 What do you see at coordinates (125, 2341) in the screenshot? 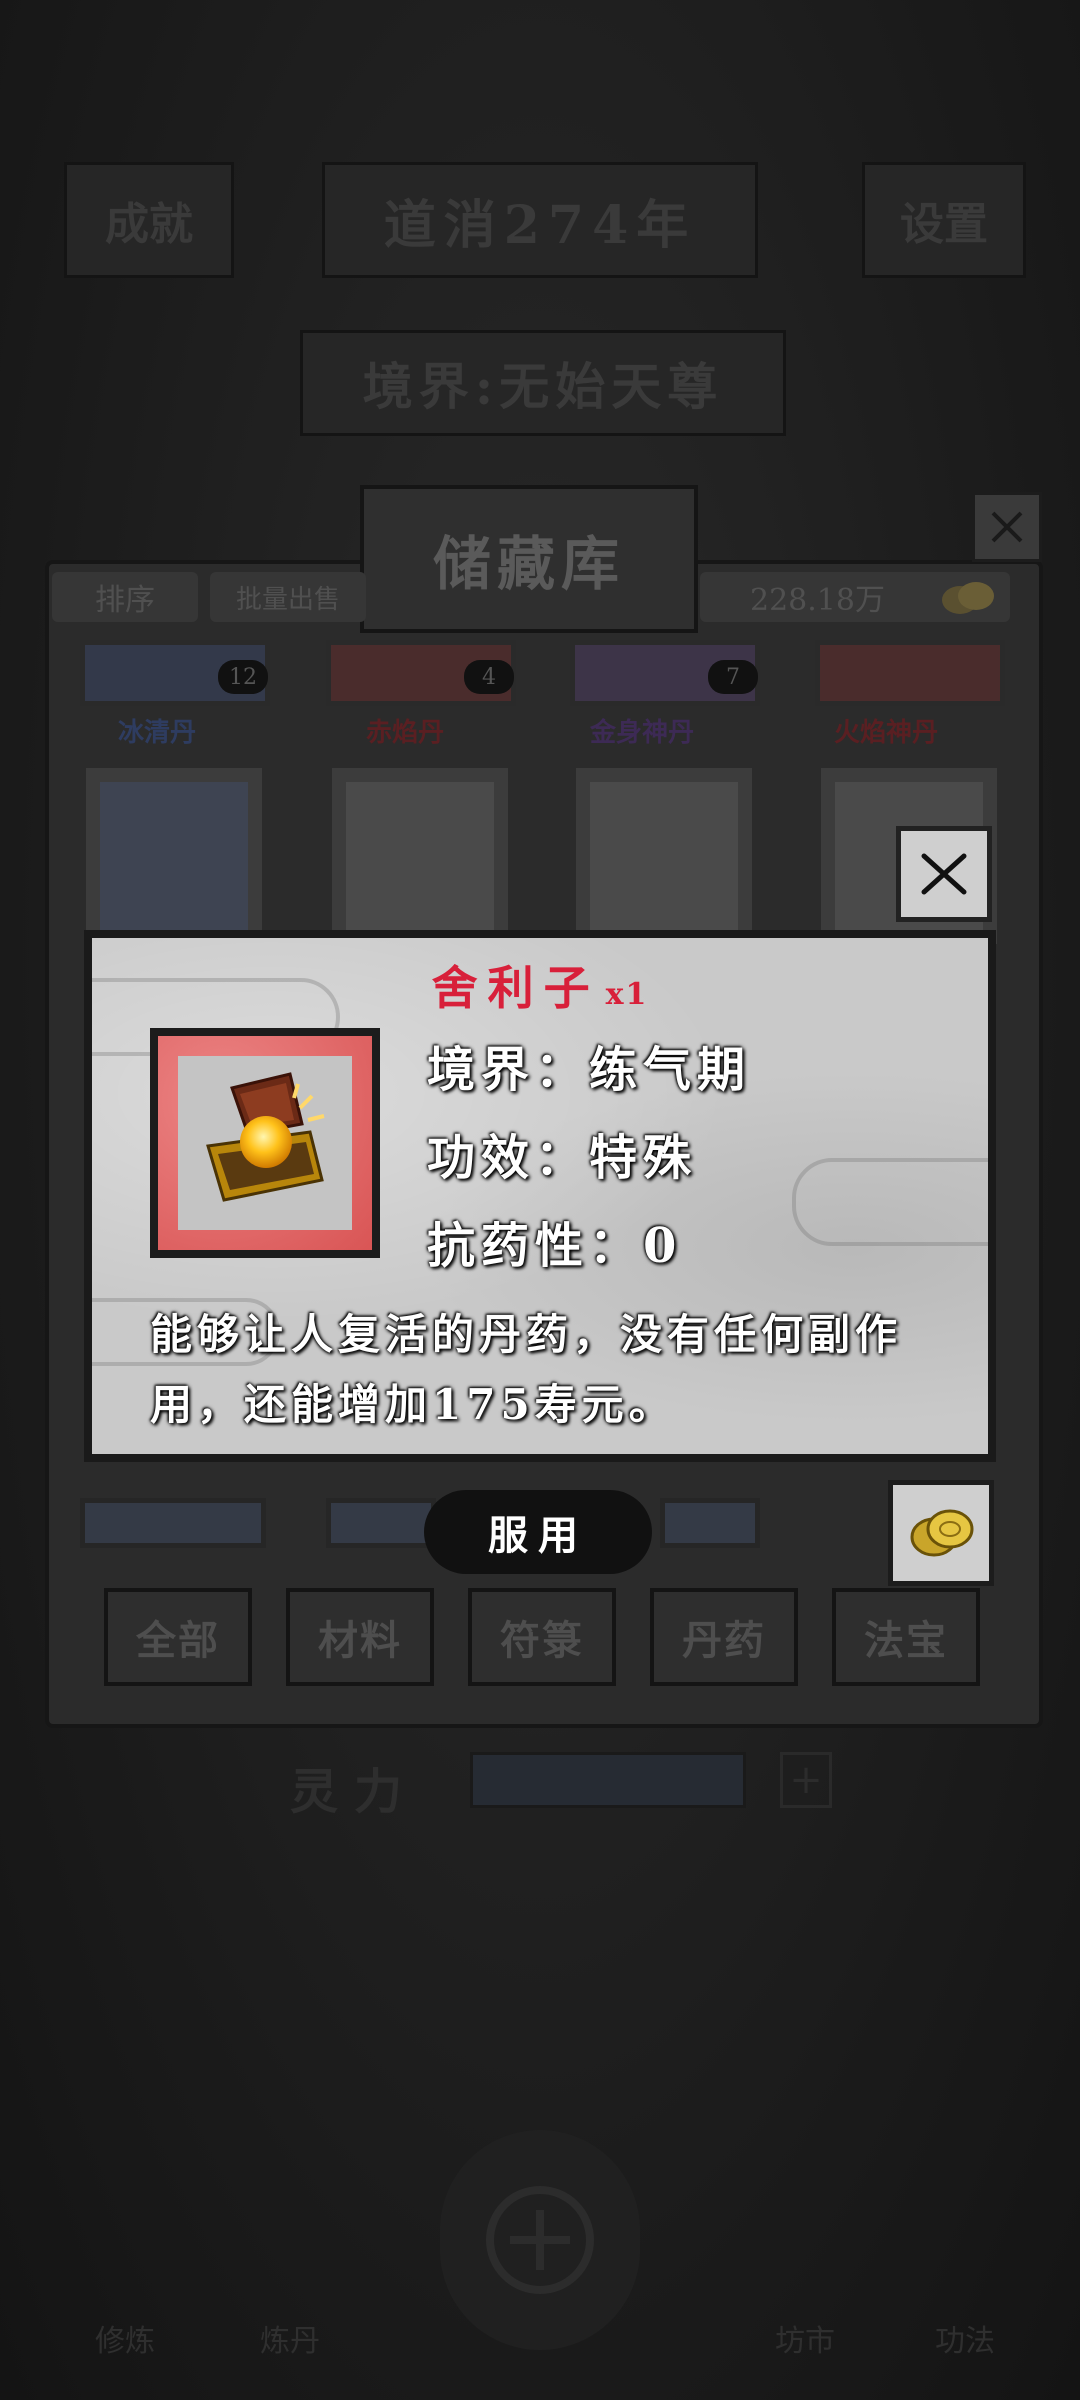
I see `nav-label: 修炼` at bounding box center [125, 2341].